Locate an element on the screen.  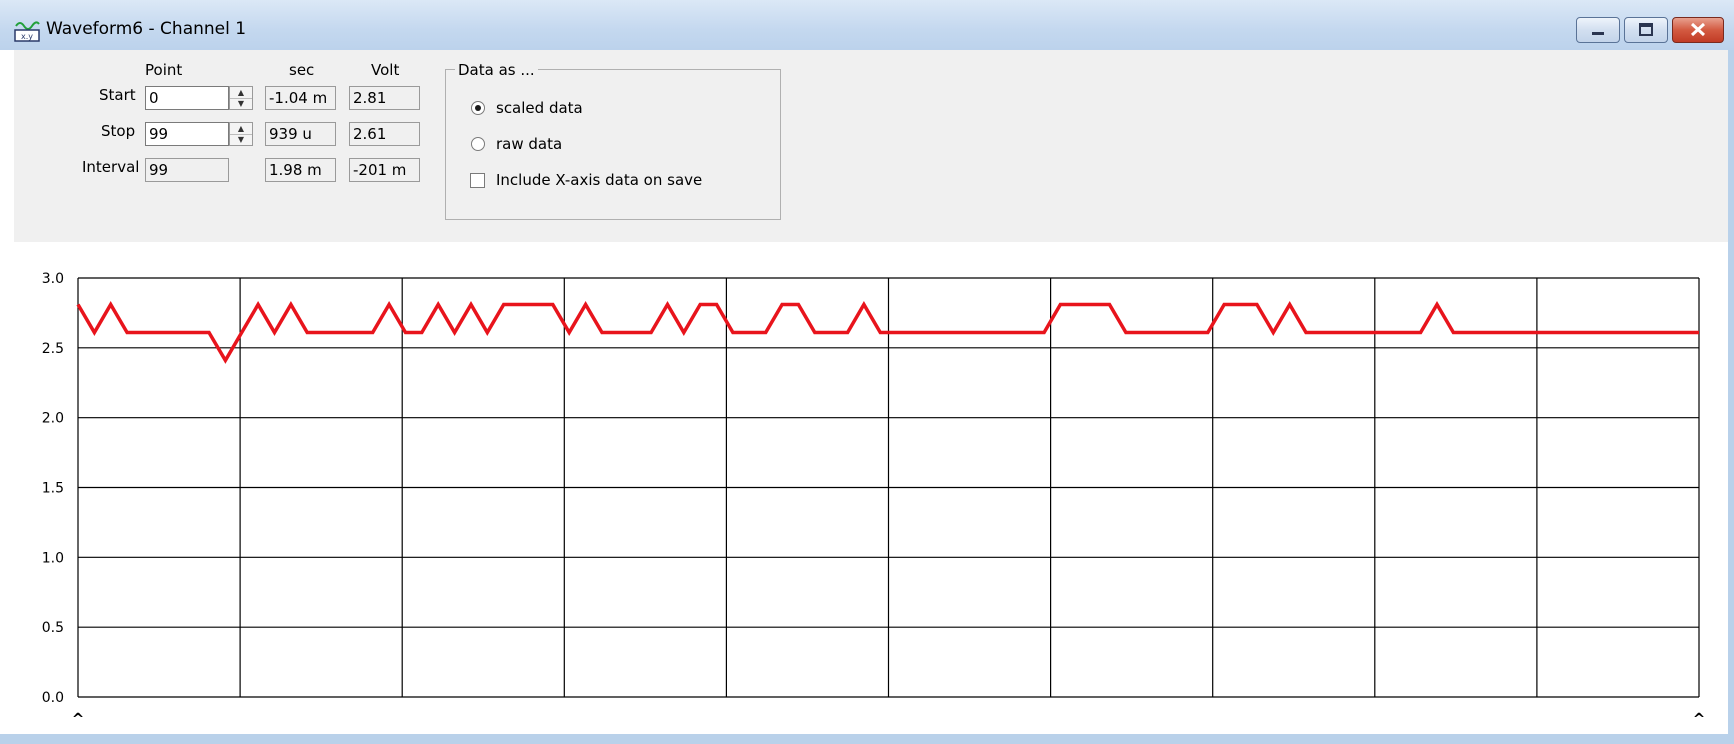
minimize-button is located at coordinates (1598, 30).